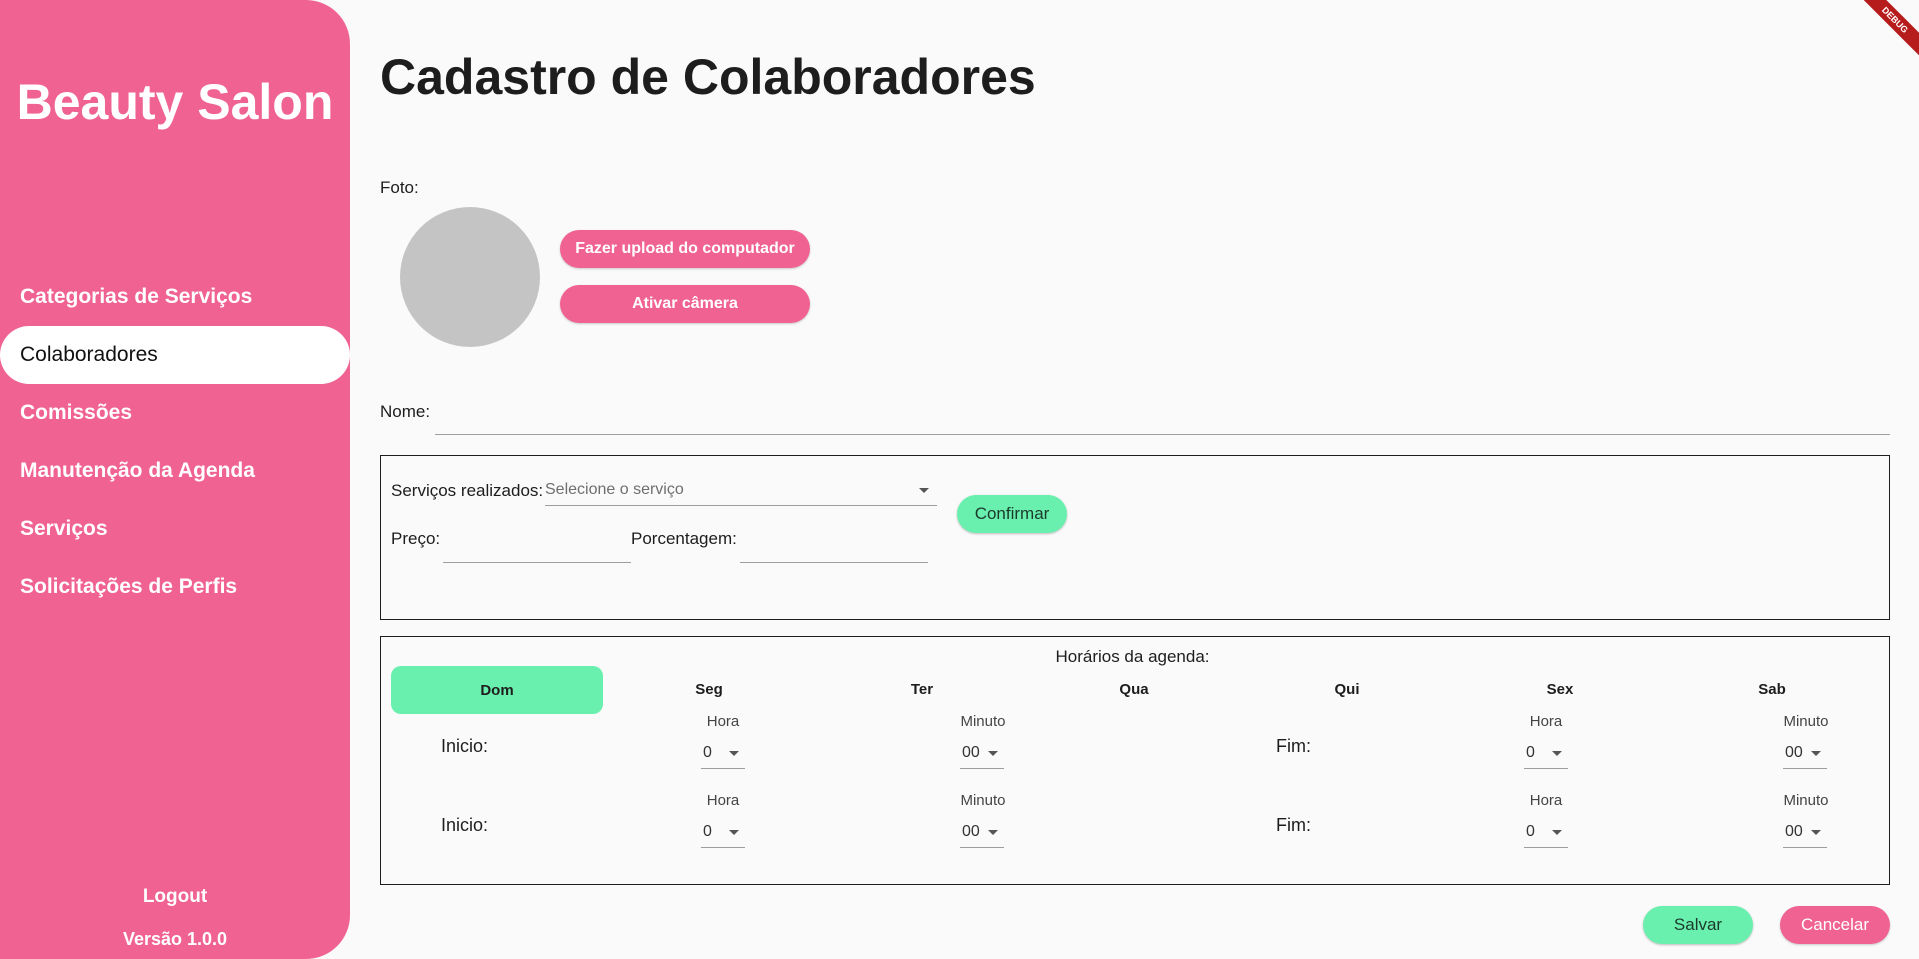  I want to click on avatar-placeholder, so click(470, 277).